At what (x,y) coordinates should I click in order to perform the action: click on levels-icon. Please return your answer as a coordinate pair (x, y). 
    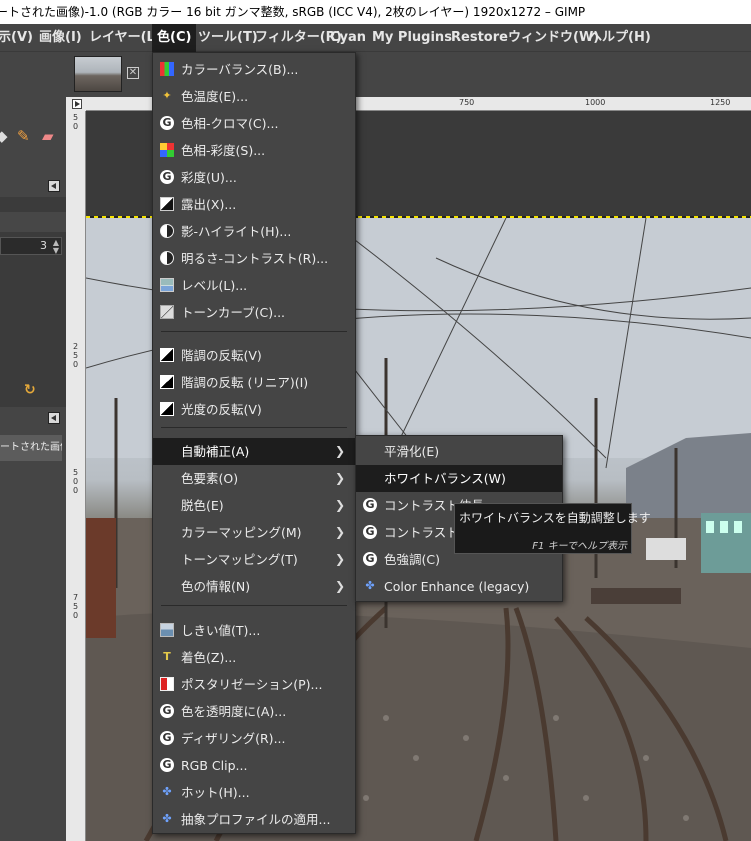
    Looking at the image, I should click on (167, 285).